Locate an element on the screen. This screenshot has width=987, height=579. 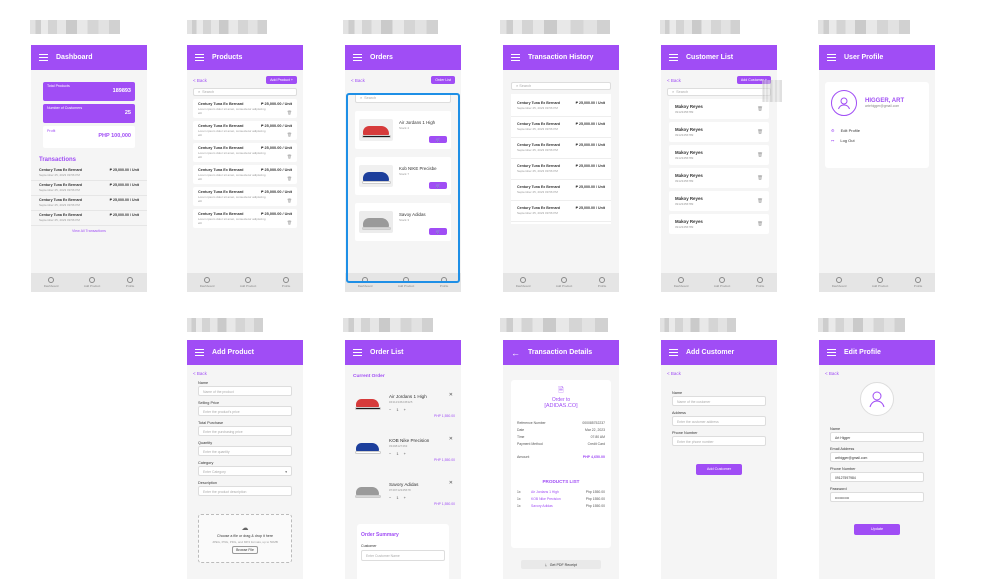
avatar-icon is located at coordinates (877, 399).